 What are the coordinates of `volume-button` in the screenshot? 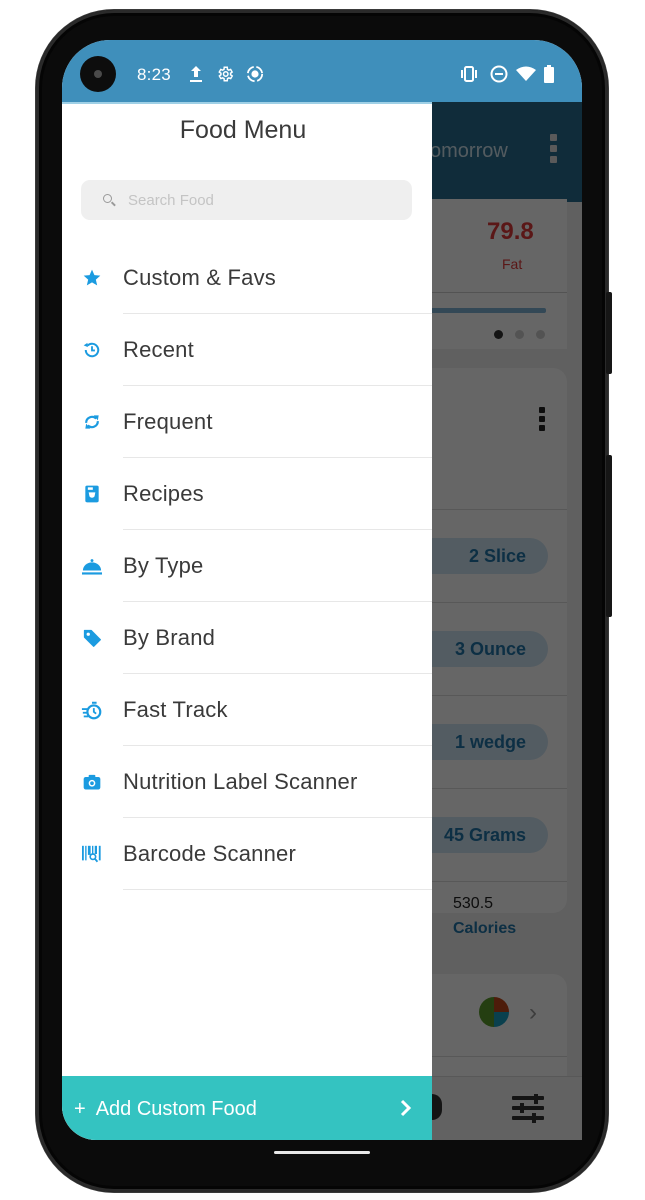 It's located at (609, 536).